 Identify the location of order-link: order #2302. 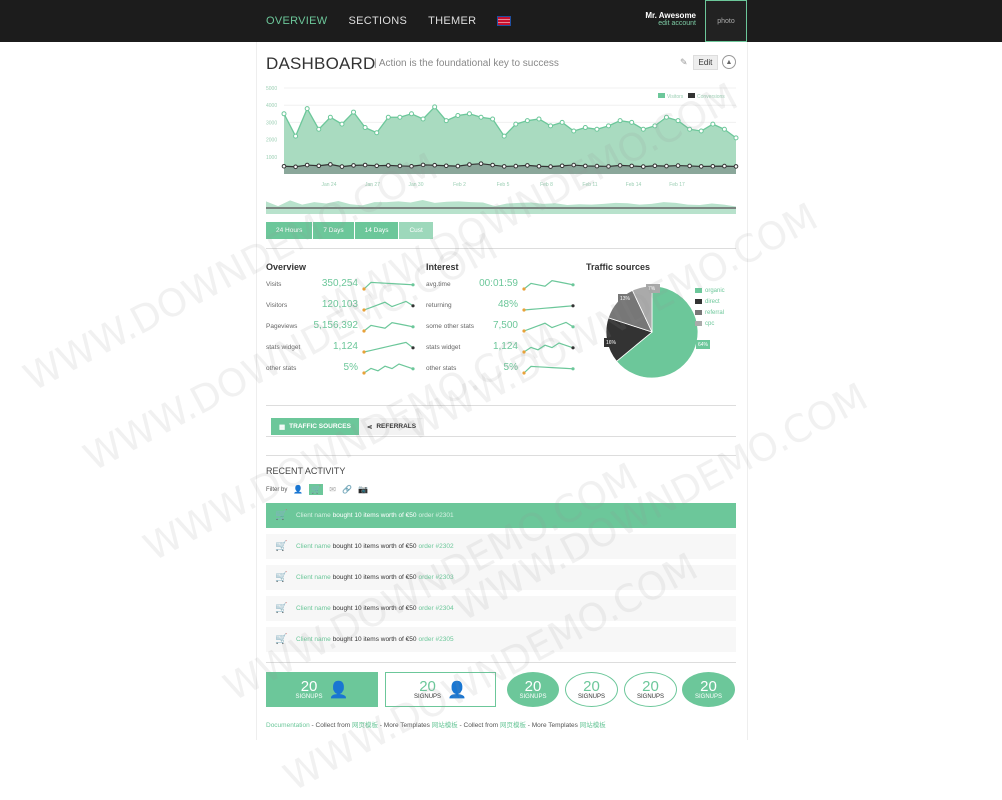
(436, 546).